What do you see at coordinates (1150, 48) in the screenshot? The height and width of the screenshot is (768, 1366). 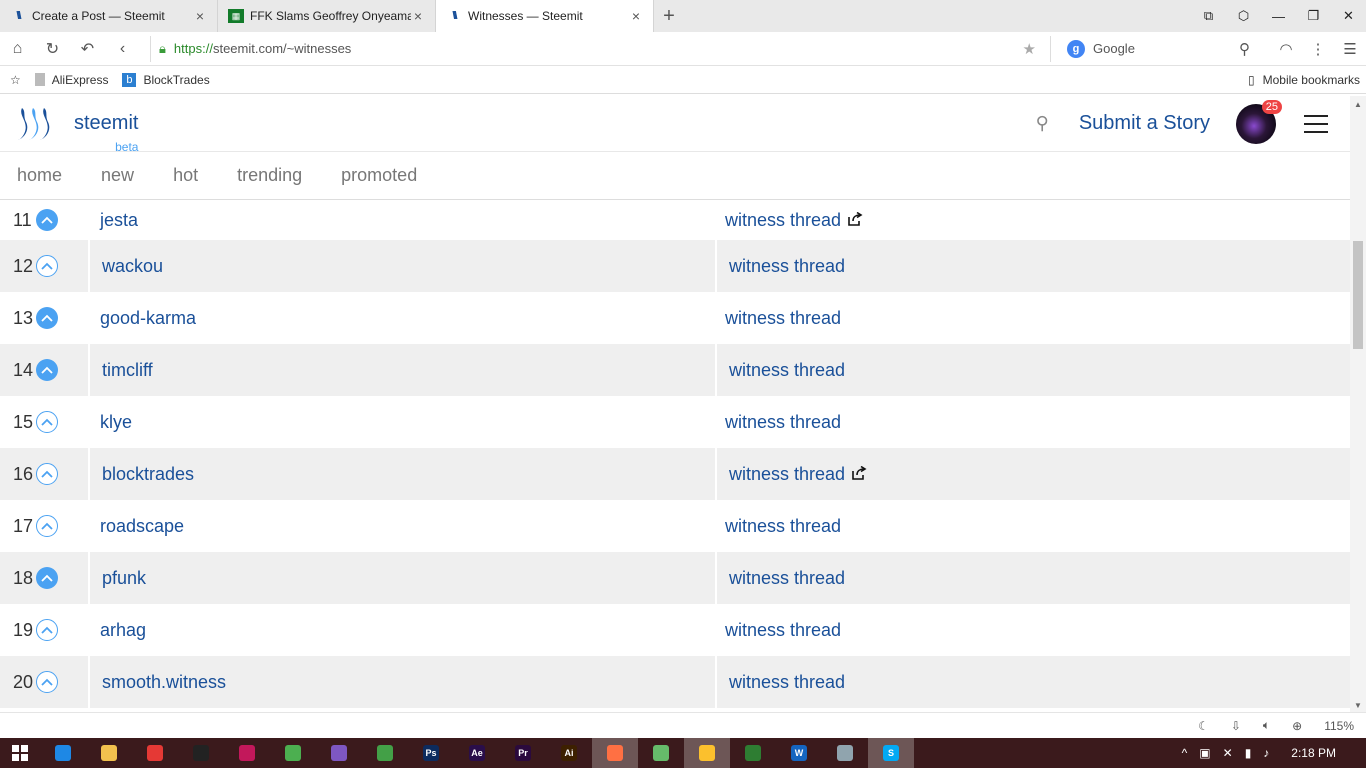 I see `search-engine-box: g Google ⚲` at bounding box center [1150, 48].